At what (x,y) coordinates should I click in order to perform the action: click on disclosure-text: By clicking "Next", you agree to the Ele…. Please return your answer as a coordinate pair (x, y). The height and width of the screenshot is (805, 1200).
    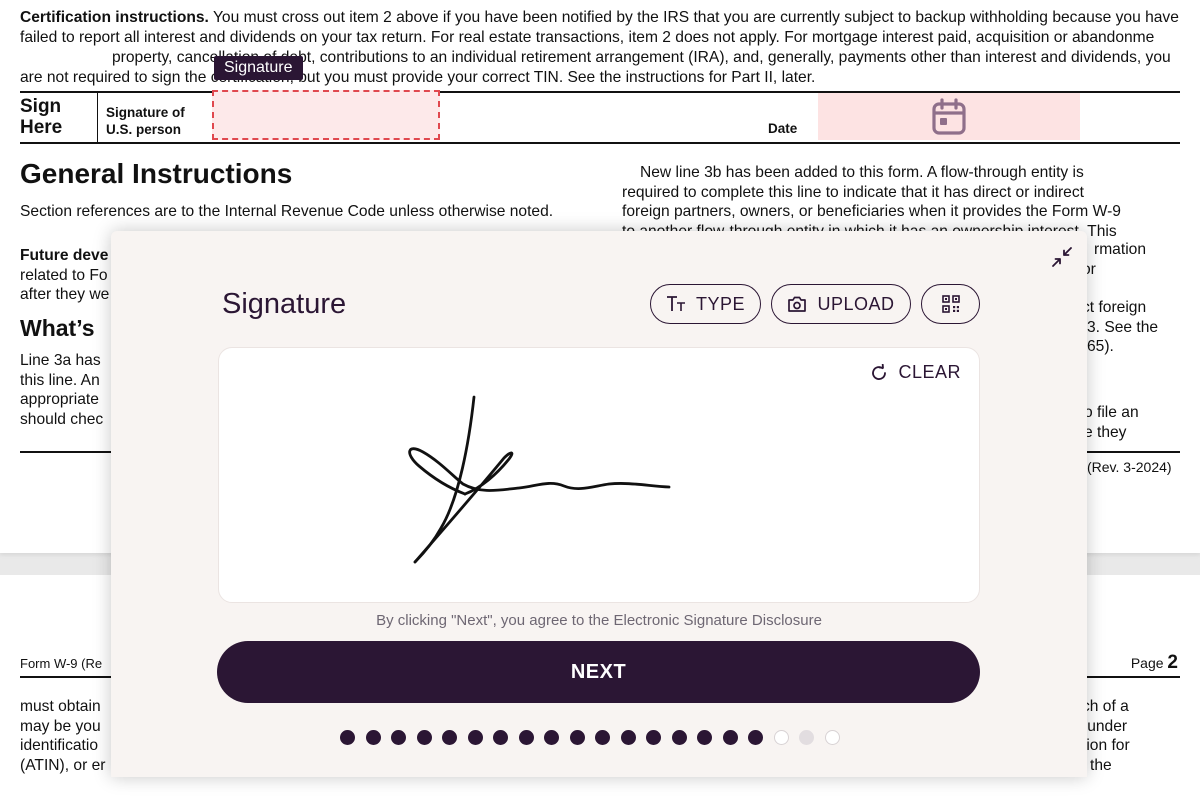
    Looking at the image, I should click on (599, 620).